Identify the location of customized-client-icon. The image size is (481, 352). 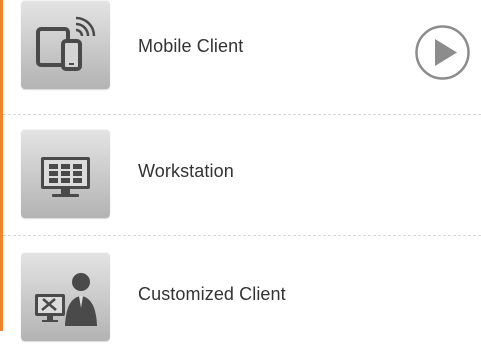
(65, 296).